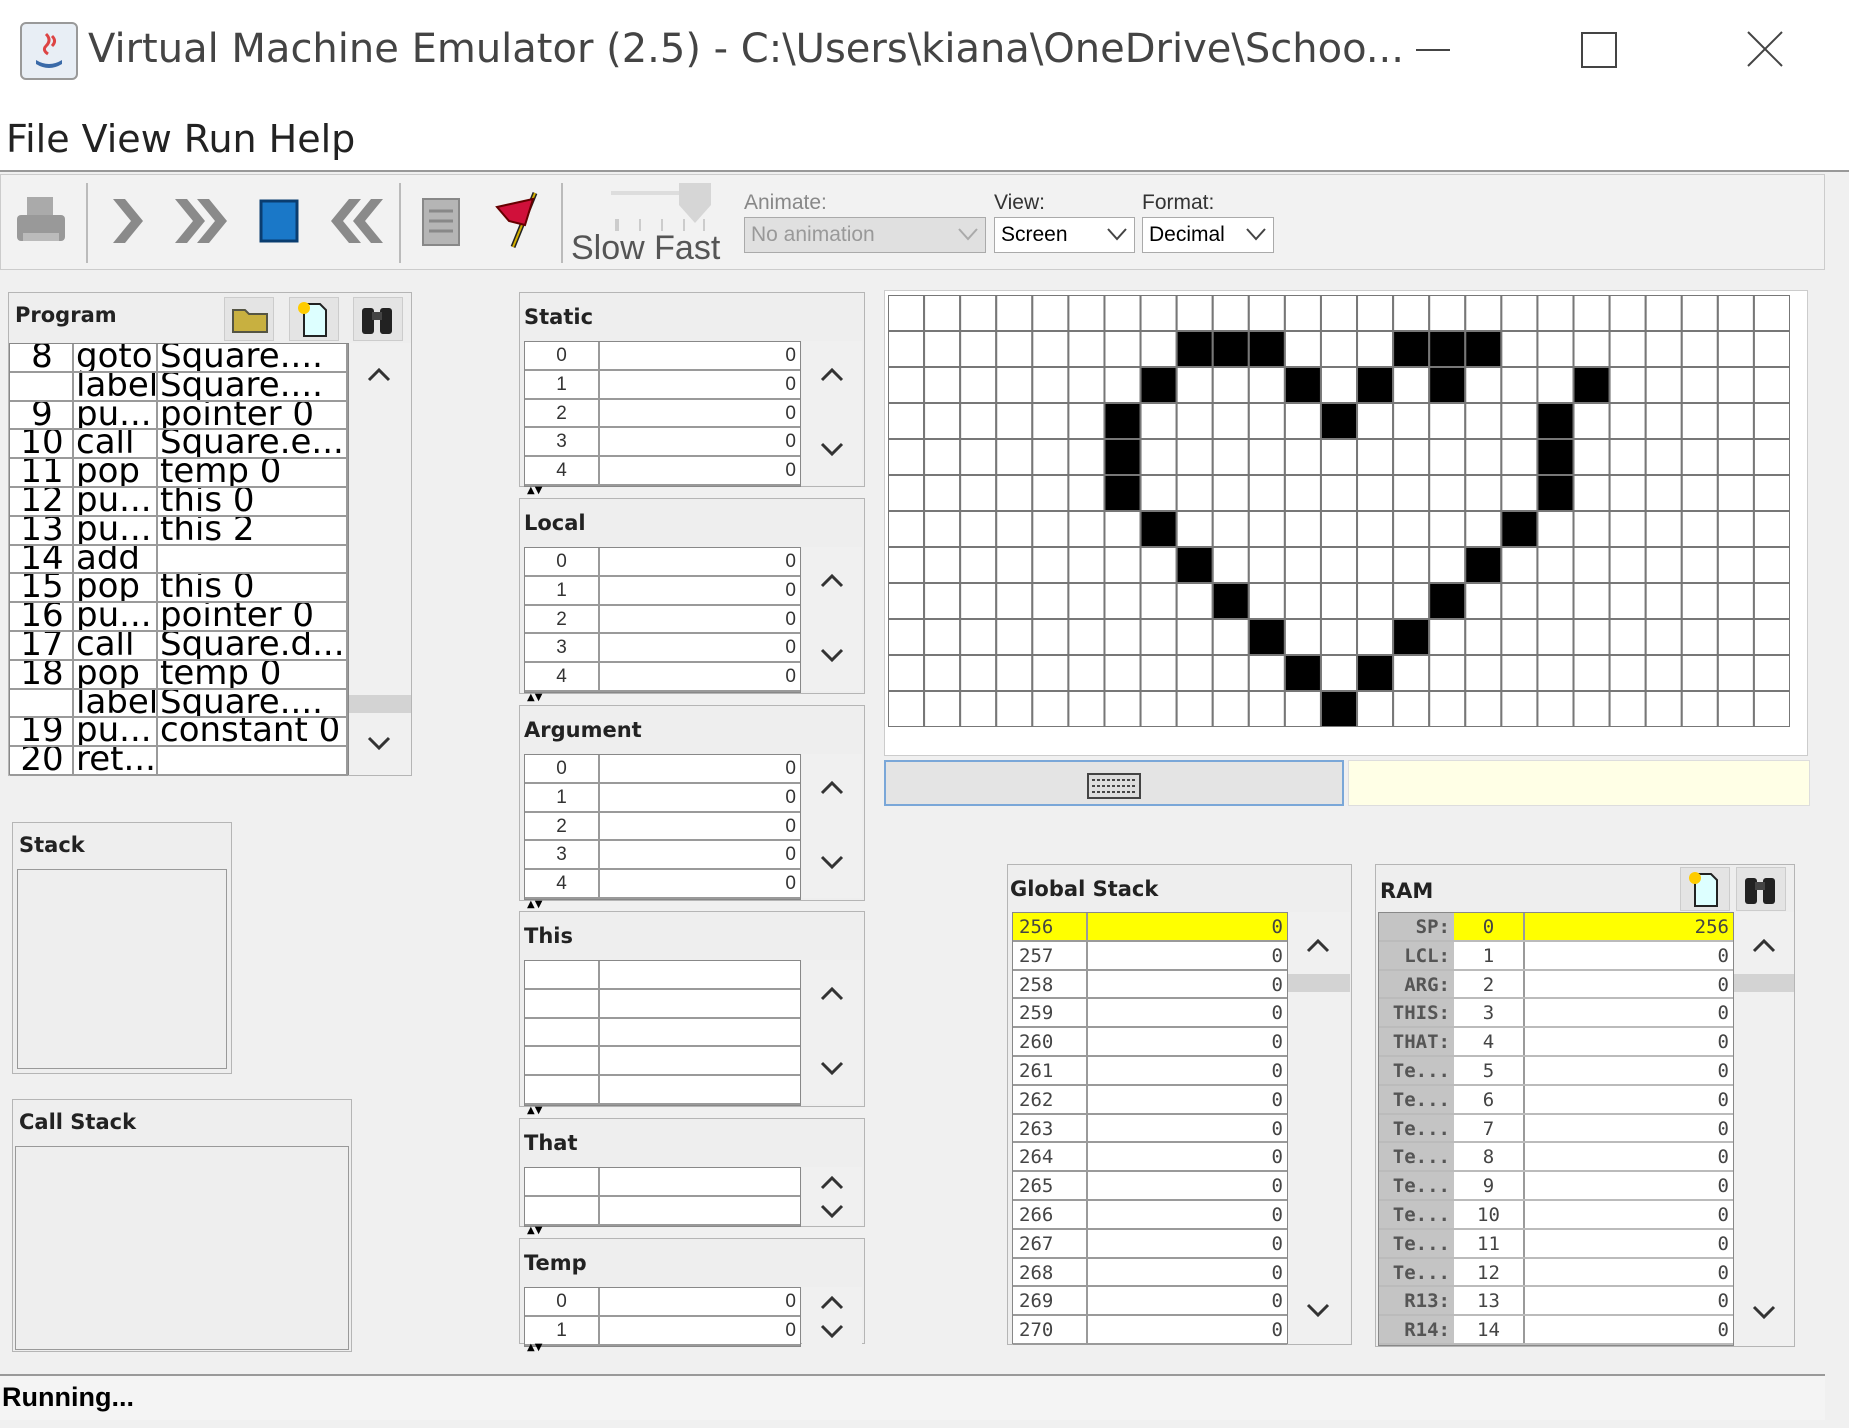 The image size is (1849, 1428). Describe the element at coordinates (378, 319) in the screenshot. I see `find-button` at that location.